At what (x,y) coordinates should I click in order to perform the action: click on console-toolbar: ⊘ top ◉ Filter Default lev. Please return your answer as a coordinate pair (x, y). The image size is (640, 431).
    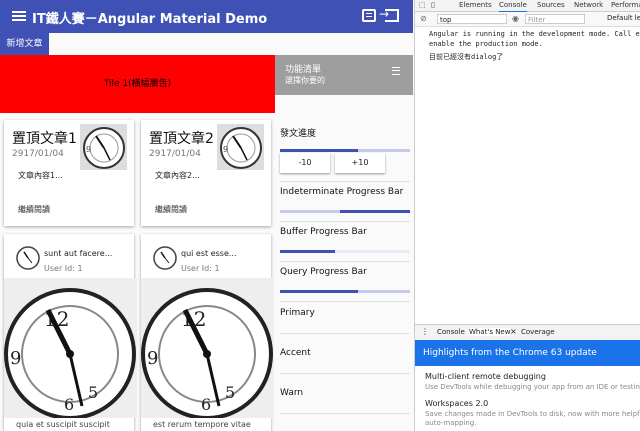
    Looking at the image, I should click on (527, 19).